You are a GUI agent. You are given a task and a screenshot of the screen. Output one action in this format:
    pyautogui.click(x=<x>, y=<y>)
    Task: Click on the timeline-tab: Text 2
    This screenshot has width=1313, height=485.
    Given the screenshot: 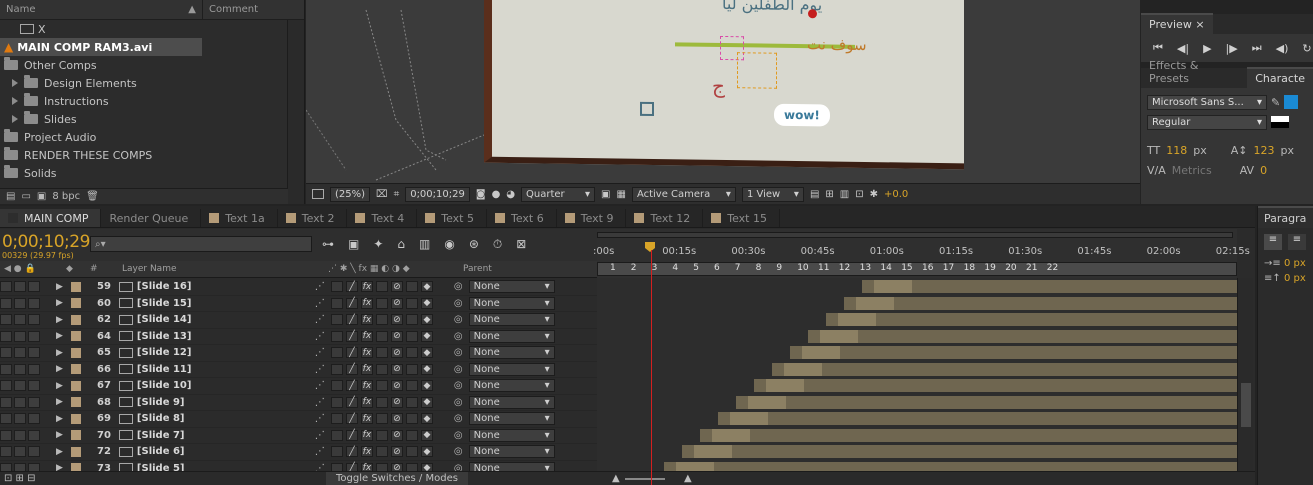 What is the action you would take?
    pyautogui.click(x=313, y=218)
    